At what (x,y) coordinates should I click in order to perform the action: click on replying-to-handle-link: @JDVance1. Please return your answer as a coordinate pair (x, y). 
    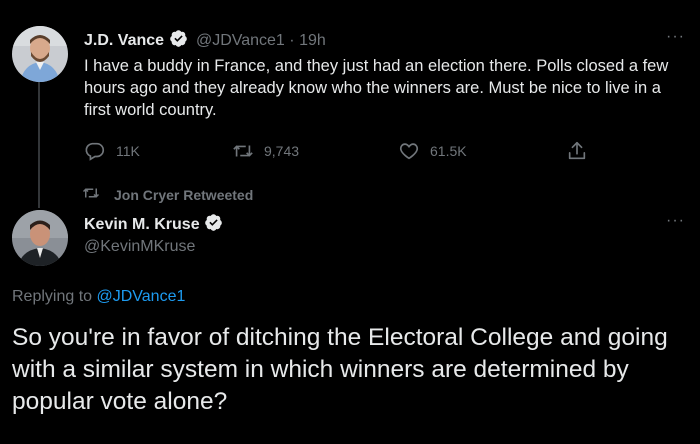
    Looking at the image, I should click on (141, 296).